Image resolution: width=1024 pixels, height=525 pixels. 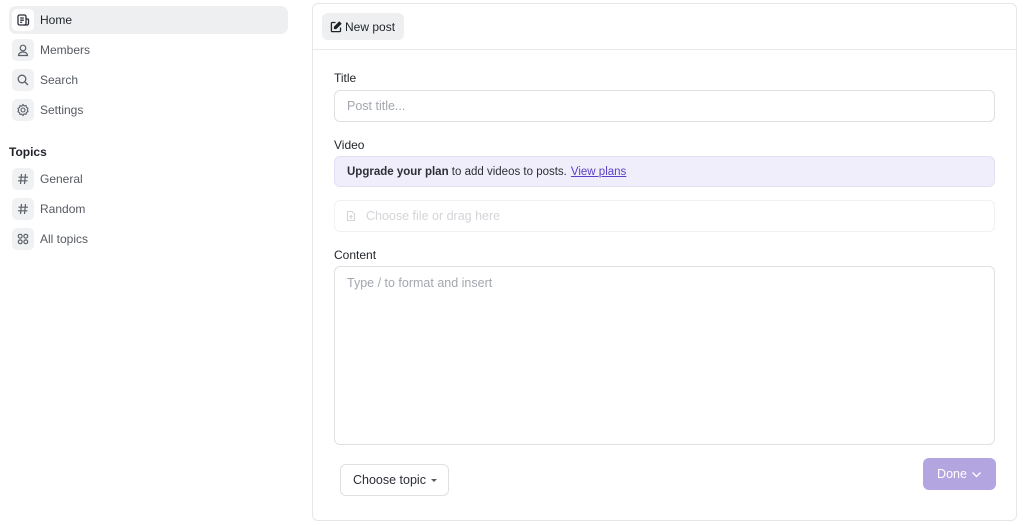 I want to click on upgrade-text: to add videos to posts., so click(x=507, y=171).